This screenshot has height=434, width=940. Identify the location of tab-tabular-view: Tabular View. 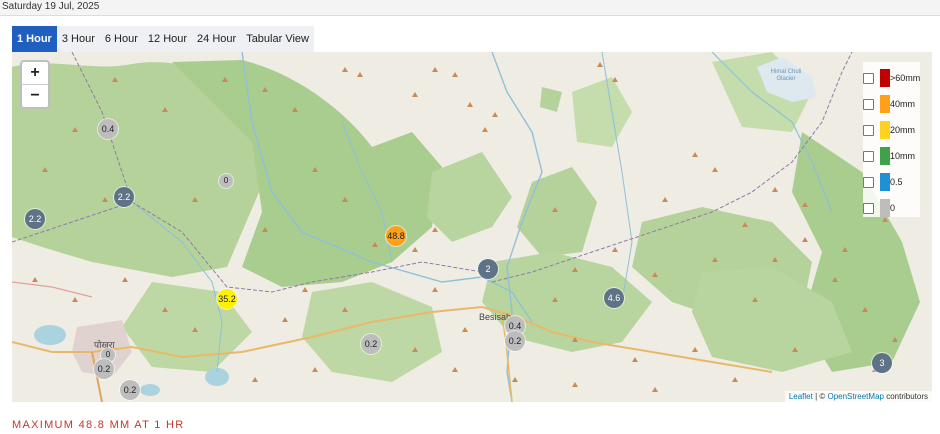
(277, 39).